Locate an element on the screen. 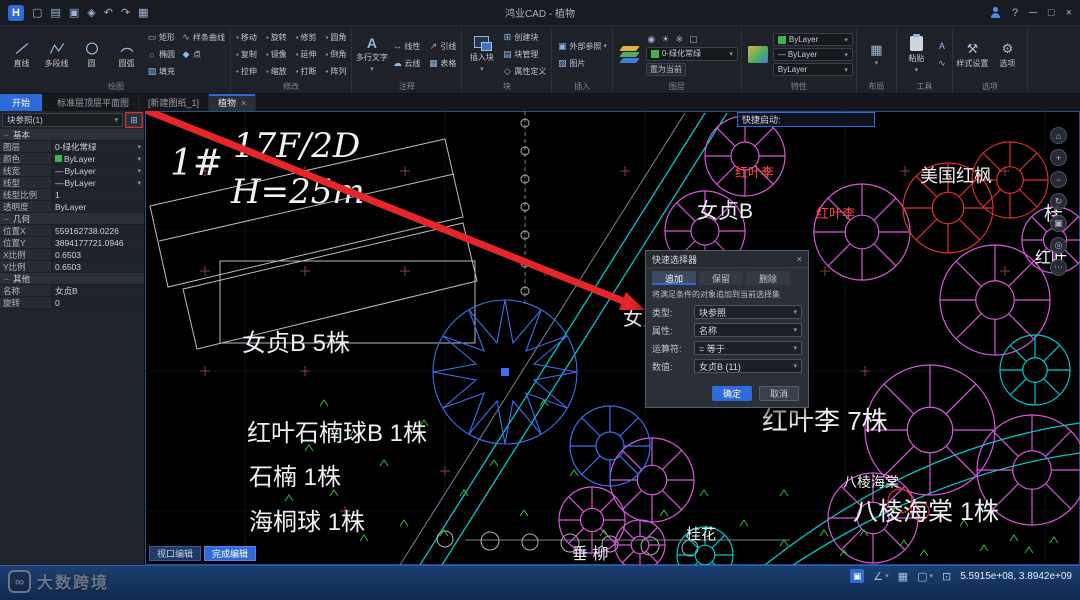 This screenshot has width=1080, height=600. selection-grip is located at coordinates (505, 372).